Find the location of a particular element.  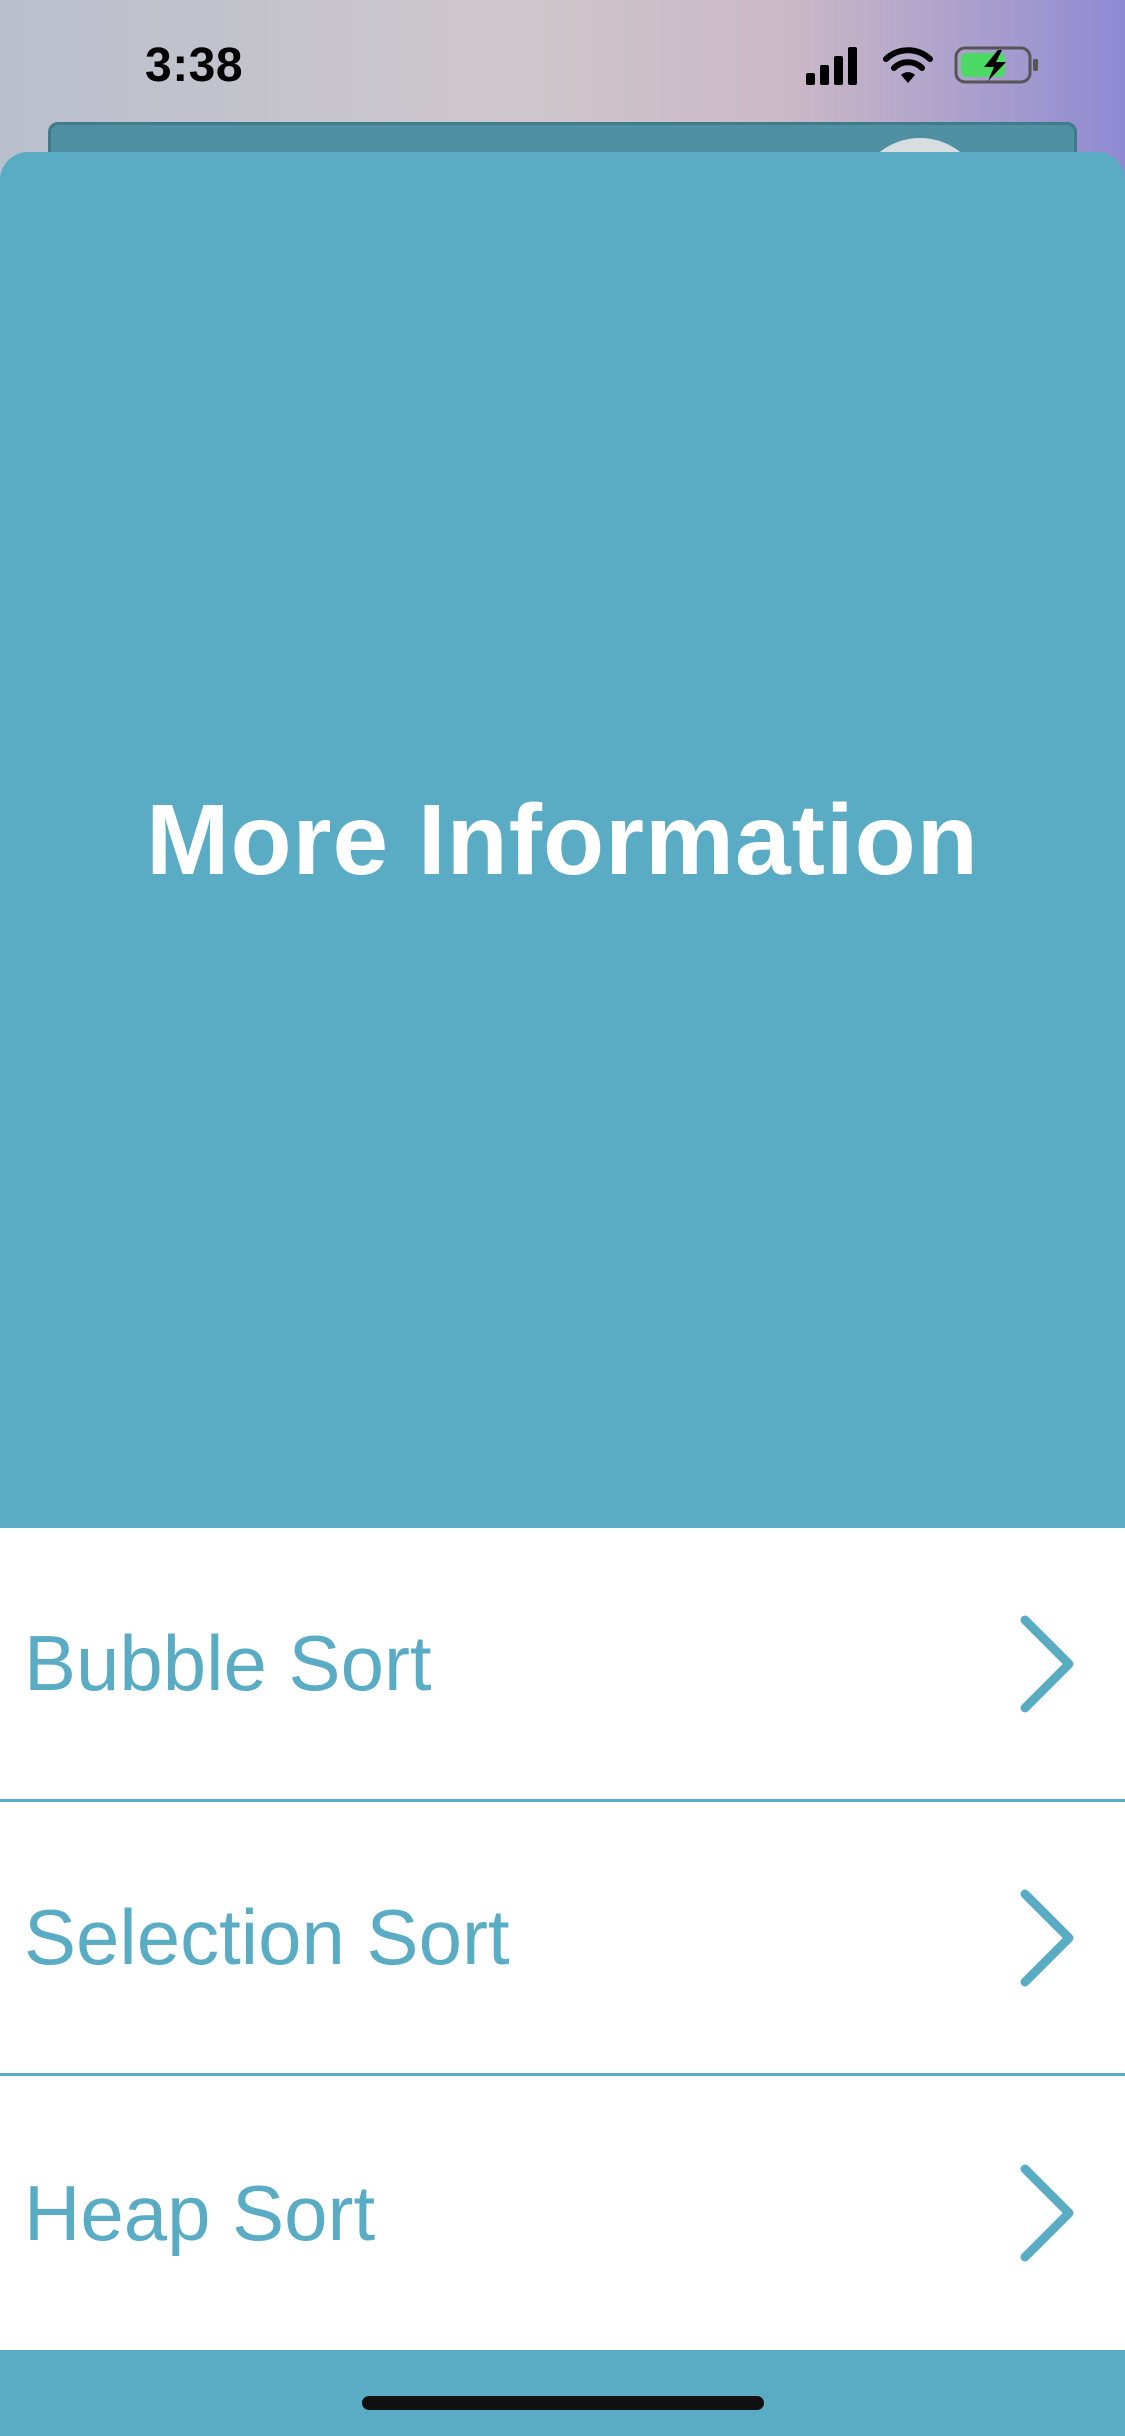

list-item-bubble-sort: Bubble Sort is located at coordinates (562, 1665).